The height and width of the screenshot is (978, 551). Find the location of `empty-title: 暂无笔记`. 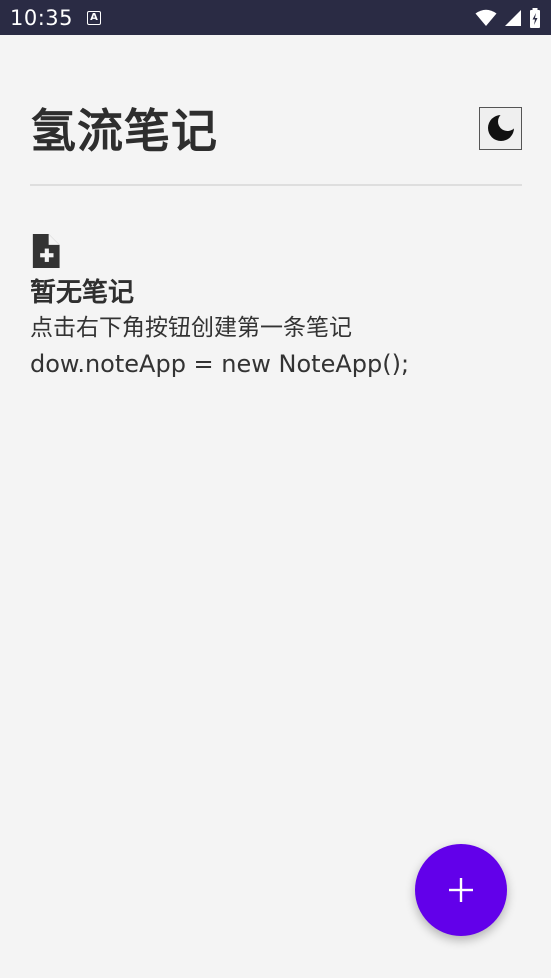

empty-title: 暂无笔记 is located at coordinates (82, 293).